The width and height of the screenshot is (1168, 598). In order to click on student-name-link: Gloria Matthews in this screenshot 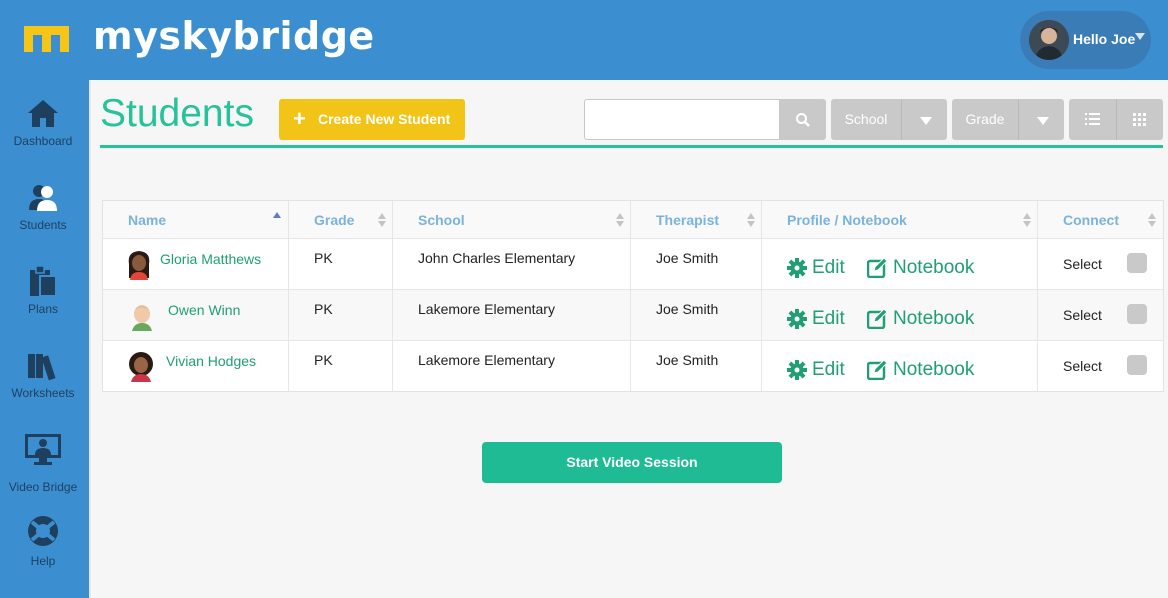, I will do `click(210, 259)`.